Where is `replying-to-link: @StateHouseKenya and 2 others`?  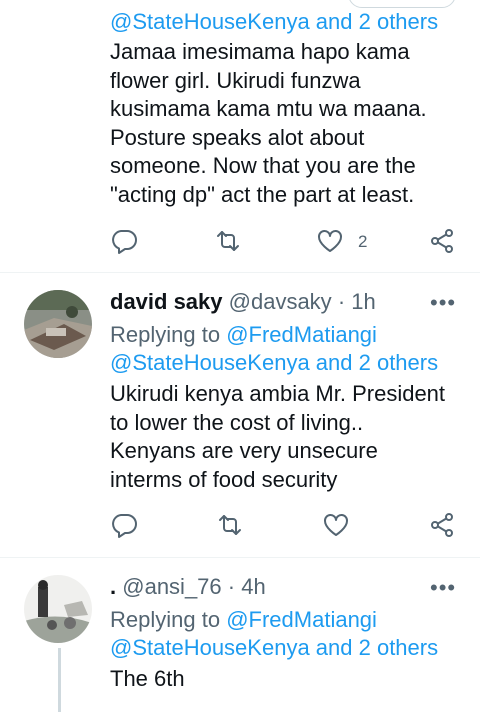 replying-to-link: @StateHouseKenya and 2 others is located at coordinates (274, 22).